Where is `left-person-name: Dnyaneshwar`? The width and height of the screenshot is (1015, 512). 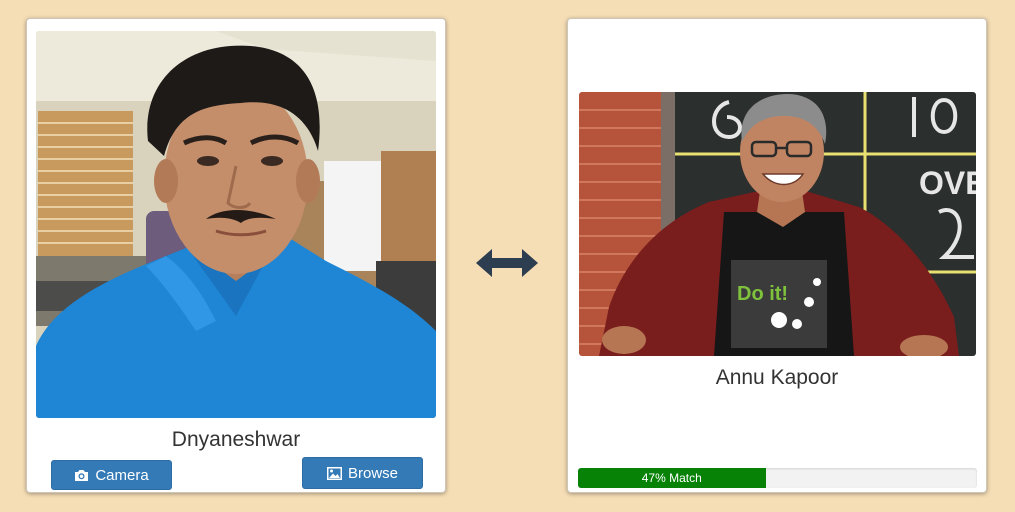 left-person-name: Dnyaneshwar is located at coordinates (236, 439).